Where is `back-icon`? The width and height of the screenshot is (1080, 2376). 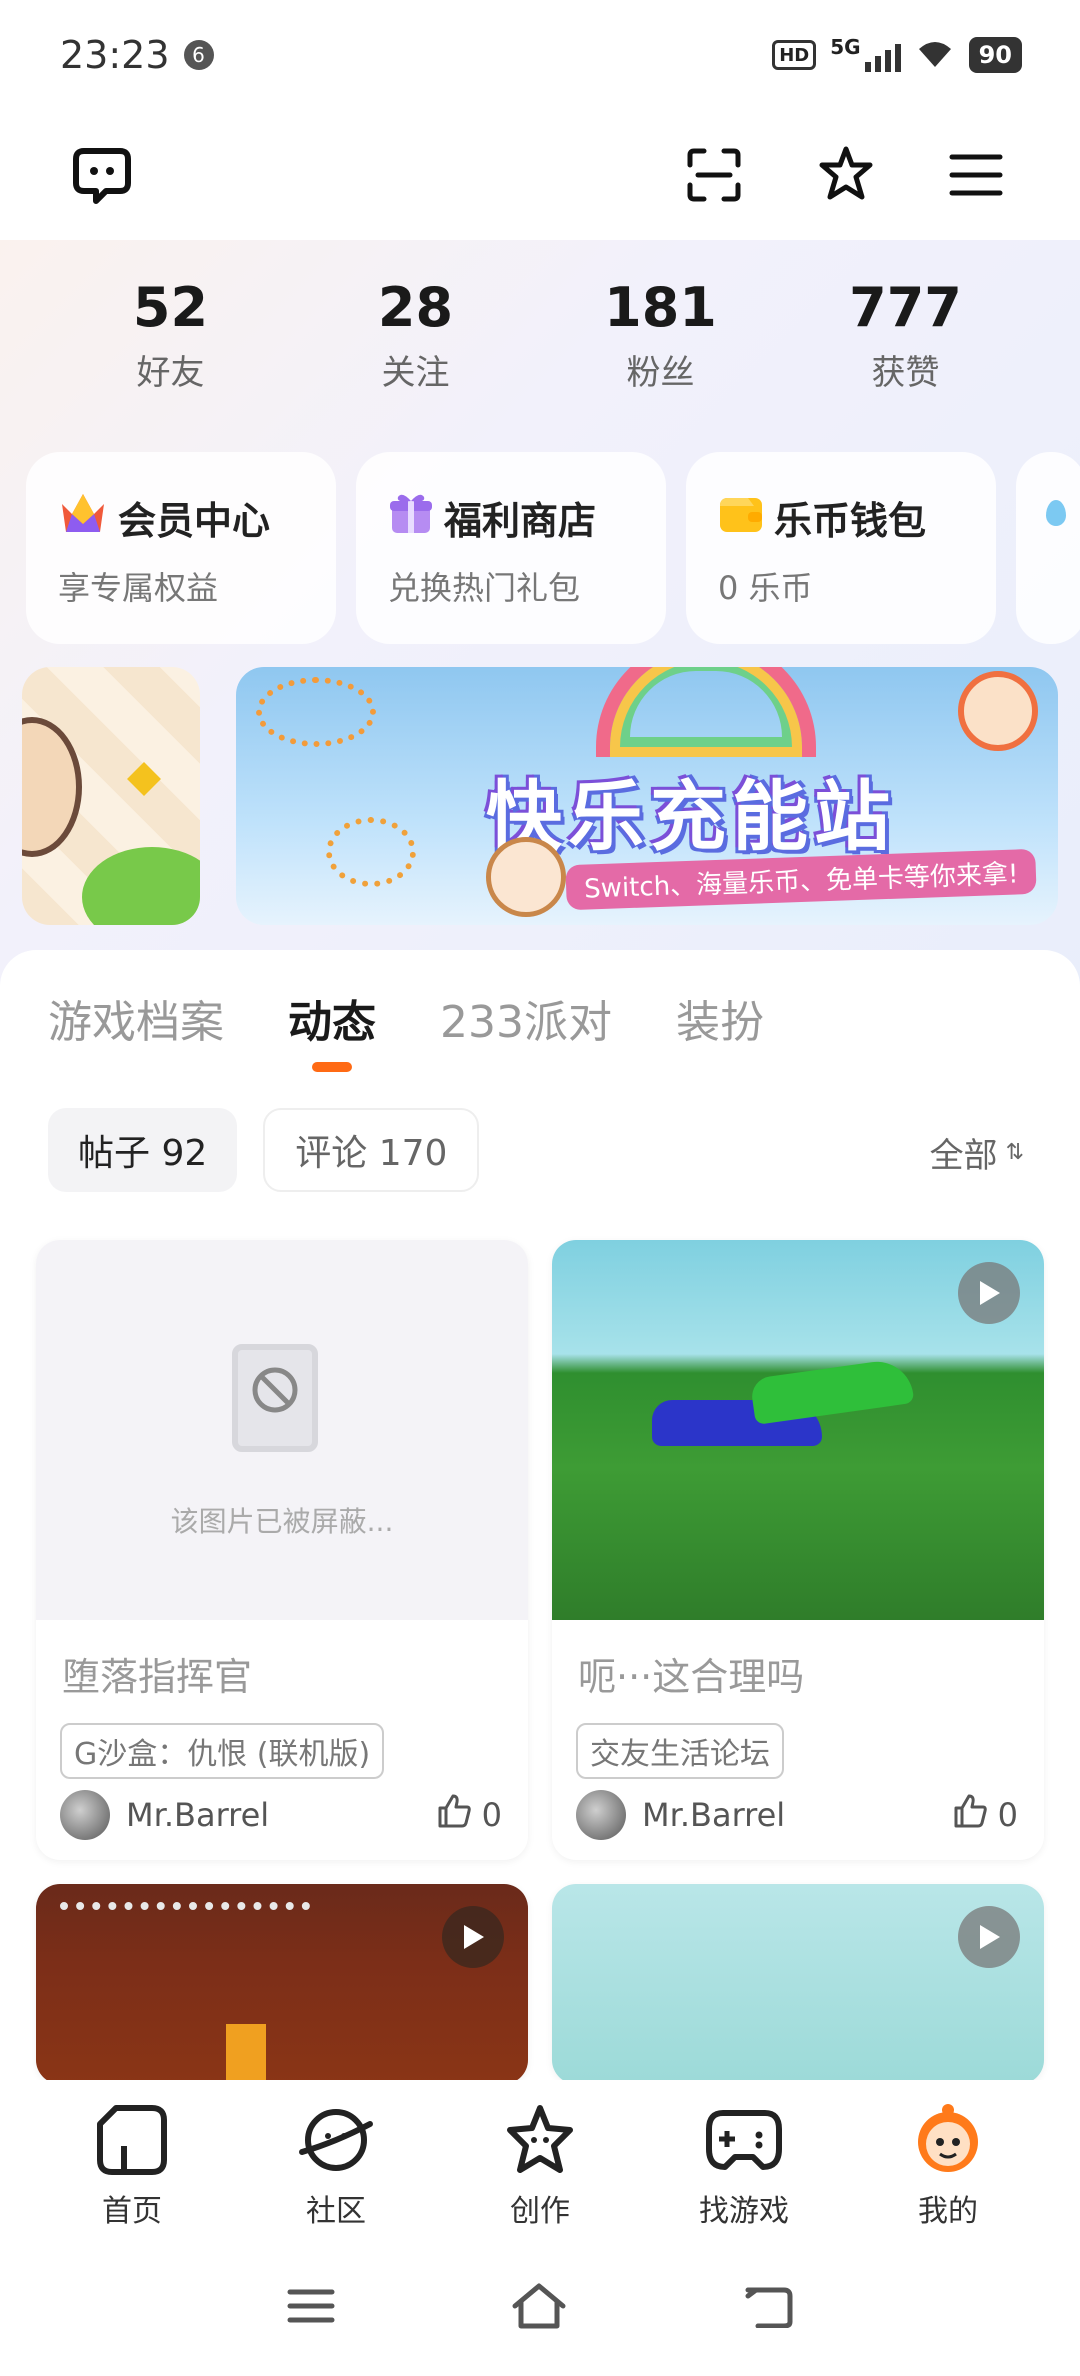
back-icon is located at coordinates (768, 2308).